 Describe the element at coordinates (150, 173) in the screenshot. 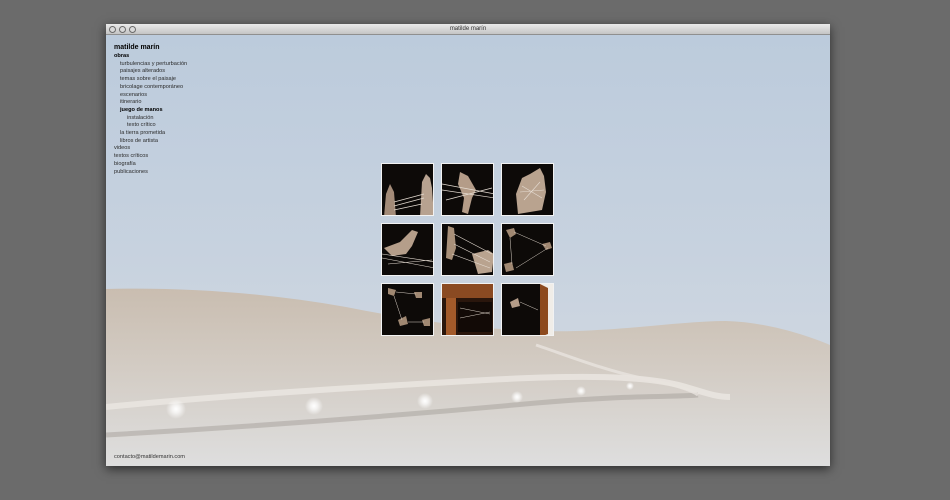

I see `nav-item-publicaciones: publicaciones` at that location.